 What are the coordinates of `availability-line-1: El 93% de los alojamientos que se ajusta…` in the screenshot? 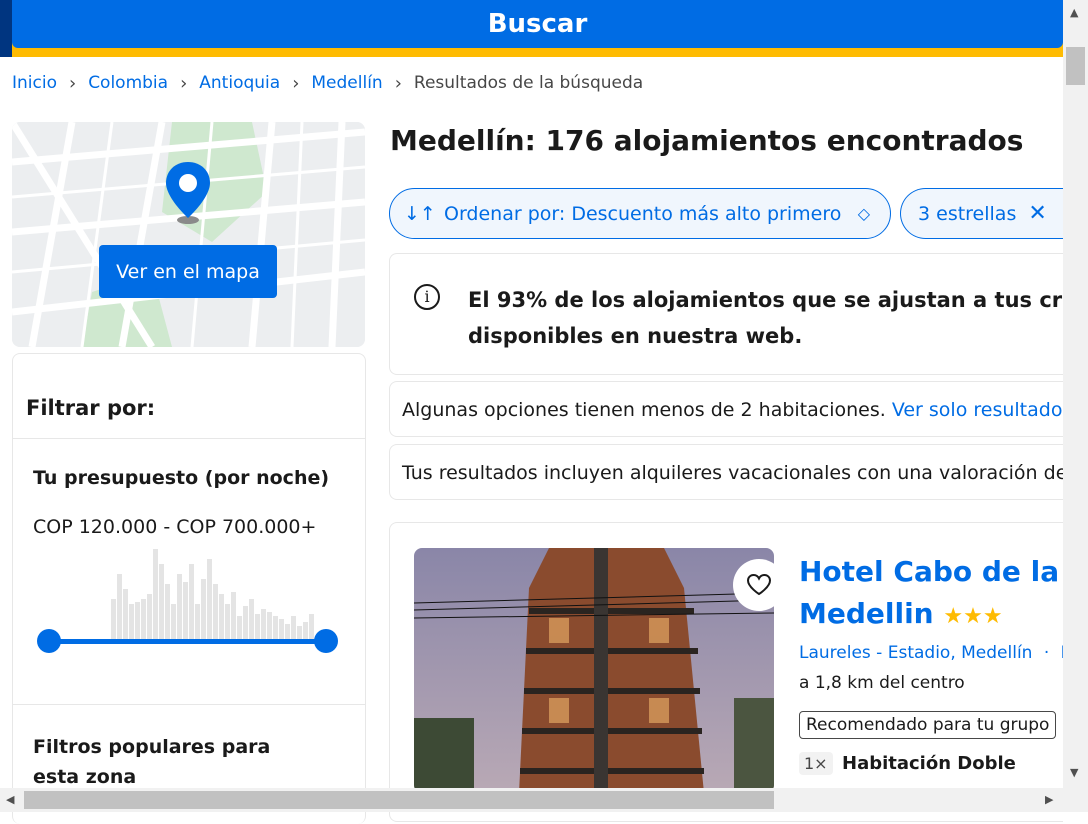 It's located at (765, 300).